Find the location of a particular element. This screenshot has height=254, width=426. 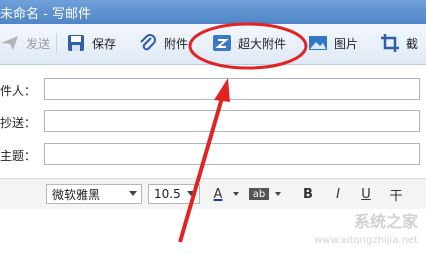

to-field is located at coordinates (232, 89).